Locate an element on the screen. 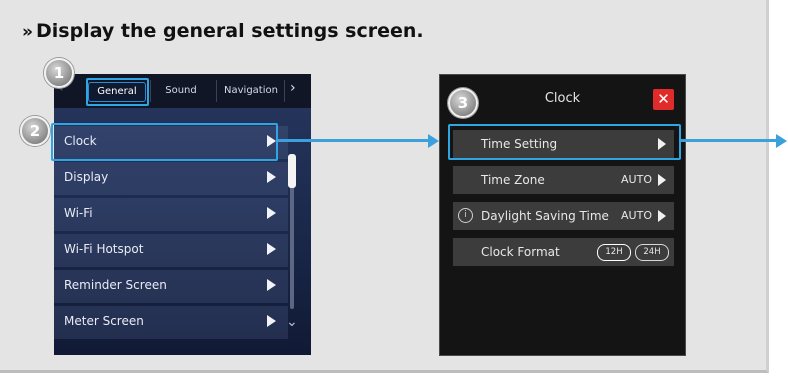 This screenshot has width=788, height=381. daylight-saving-row: i Daylight Saving Time AUTO is located at coordinates (563, 216).